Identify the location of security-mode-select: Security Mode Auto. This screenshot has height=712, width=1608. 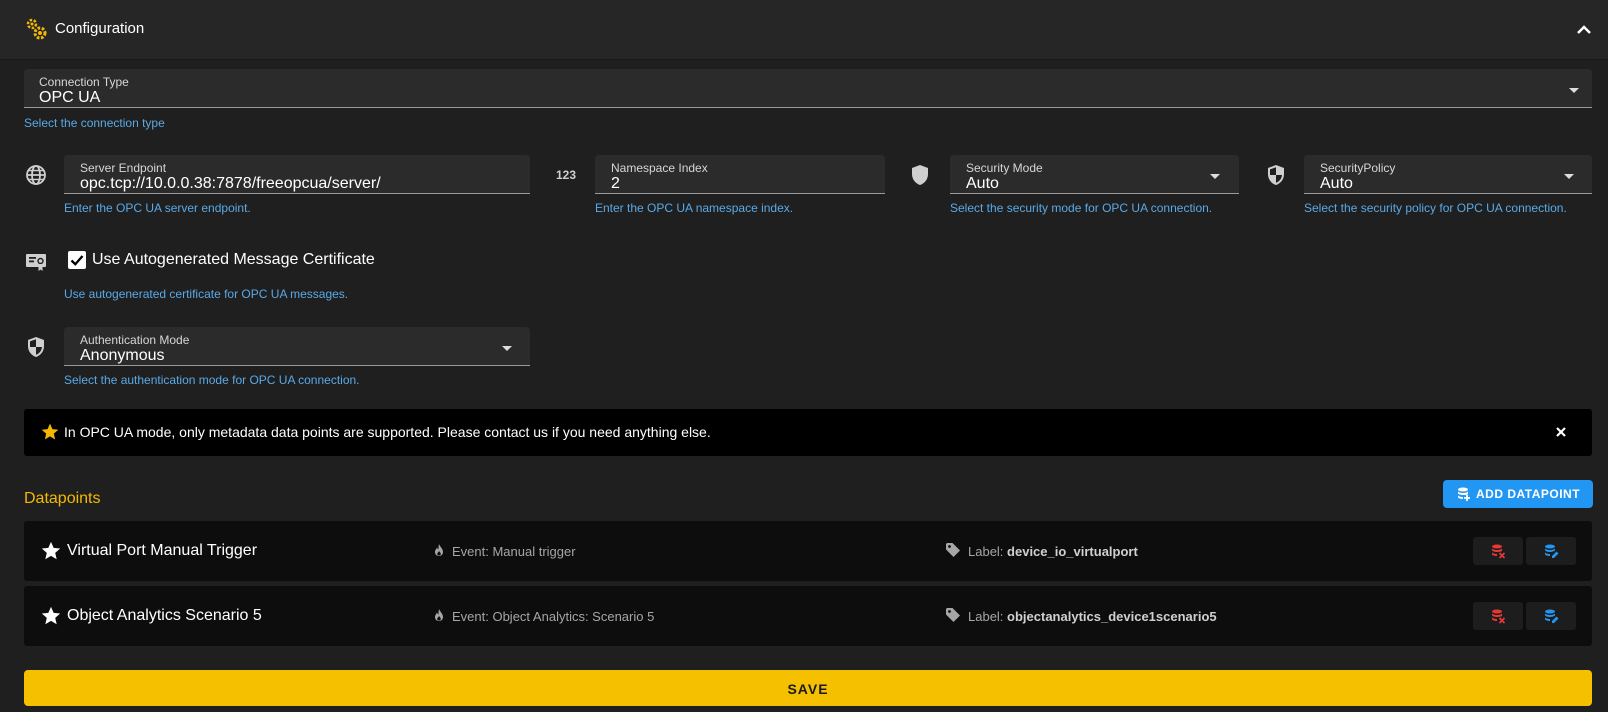
(1094, 174).